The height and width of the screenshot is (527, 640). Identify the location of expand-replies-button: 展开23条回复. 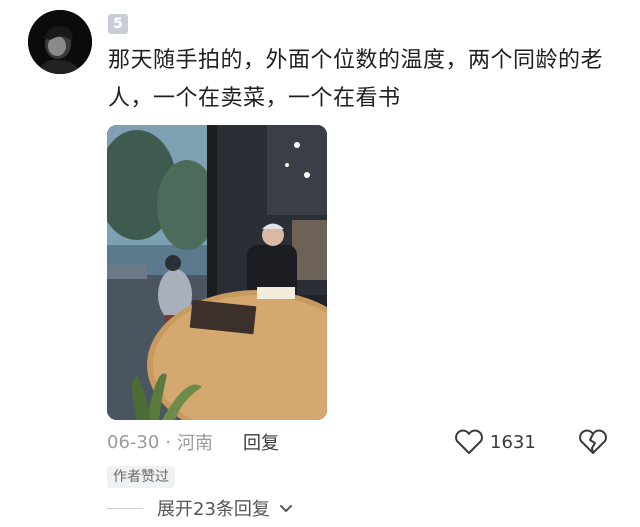
(200, 508).